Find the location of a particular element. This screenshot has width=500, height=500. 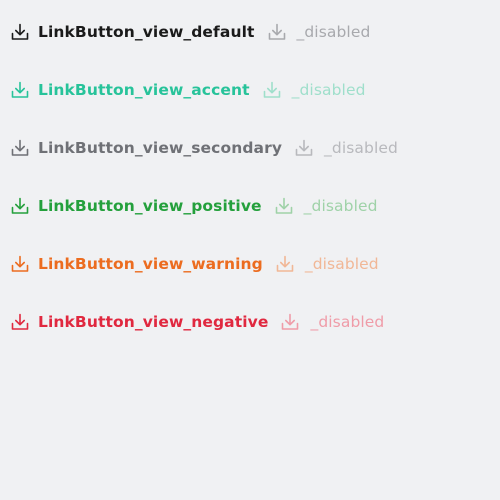

link-button-warning-disabled-label: _disabled is located at coordinates (341, 264).